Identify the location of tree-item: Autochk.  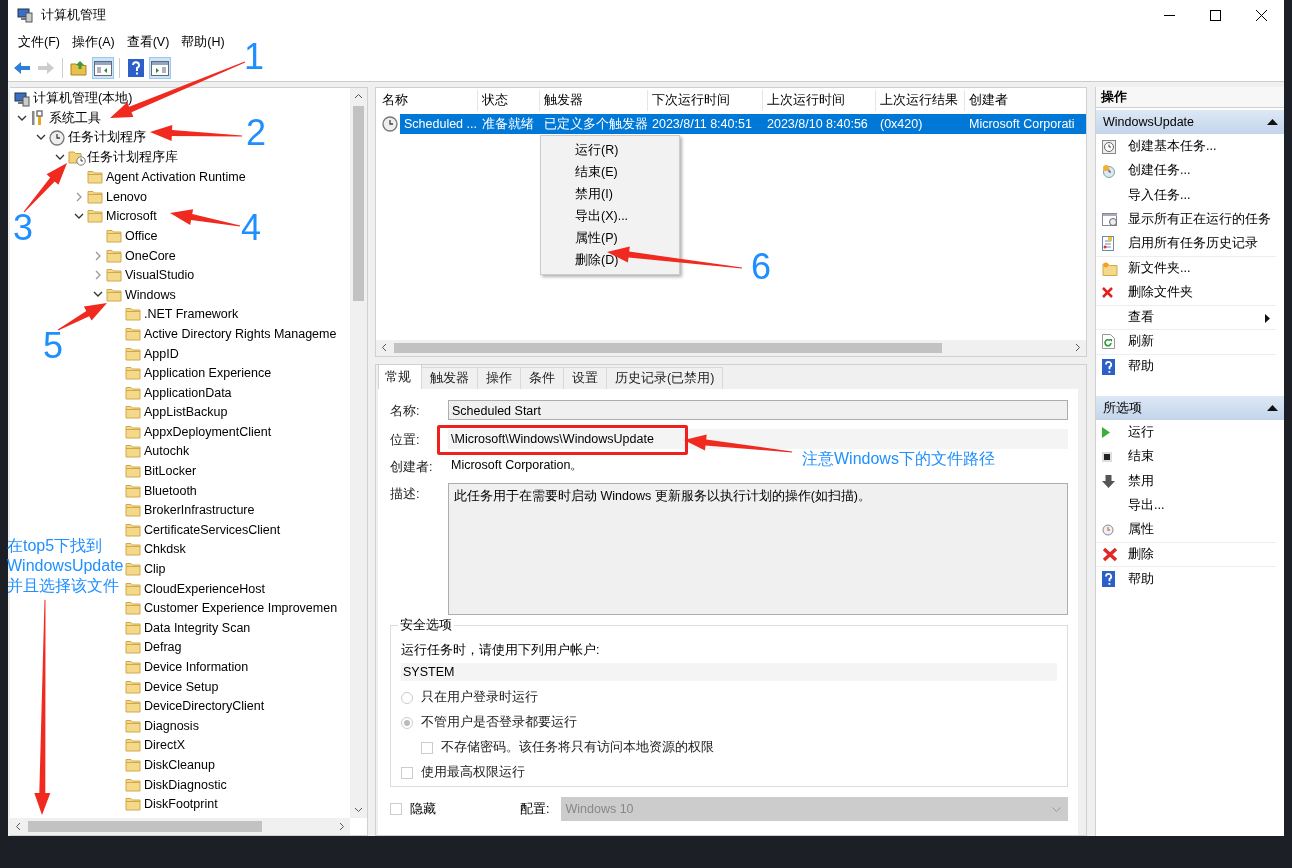
(167, 451).